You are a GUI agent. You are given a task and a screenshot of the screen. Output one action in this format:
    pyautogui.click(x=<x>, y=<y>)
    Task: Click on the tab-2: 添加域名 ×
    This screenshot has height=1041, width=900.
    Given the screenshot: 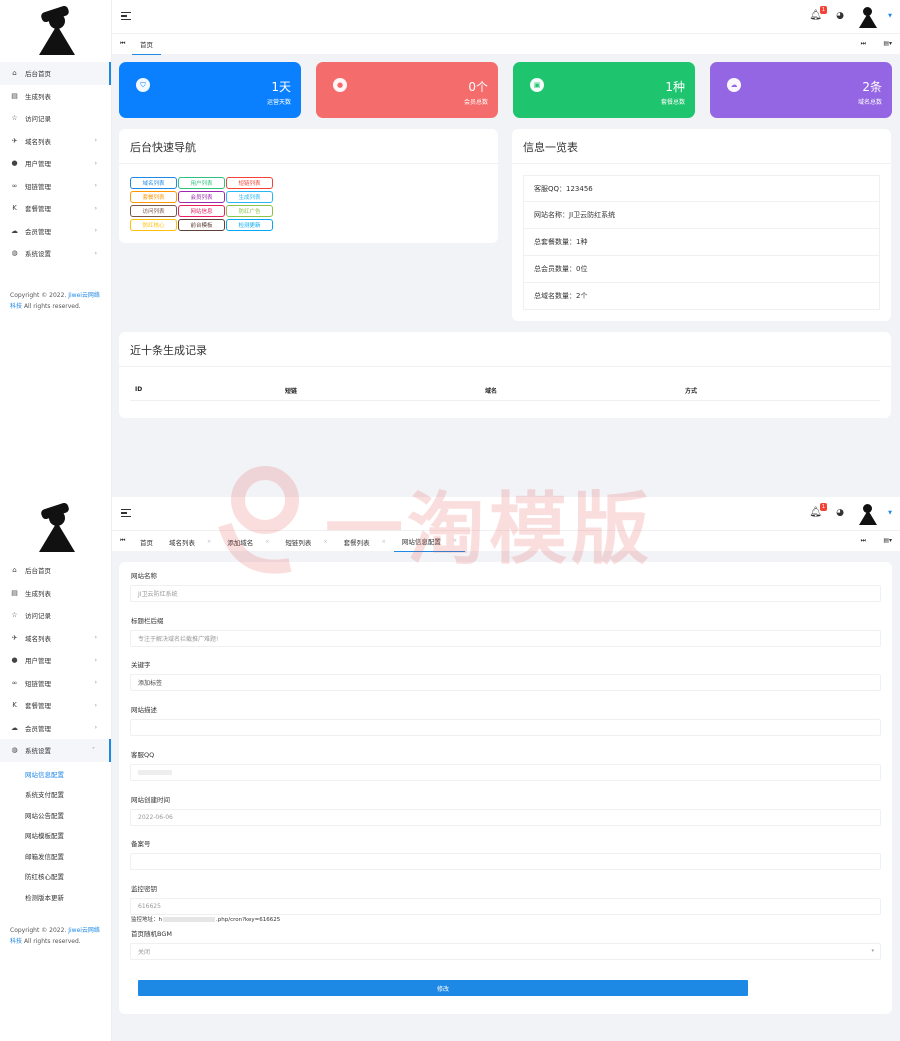 What is the action you would take?
    pyautogui.click(x=248, y=541)
    